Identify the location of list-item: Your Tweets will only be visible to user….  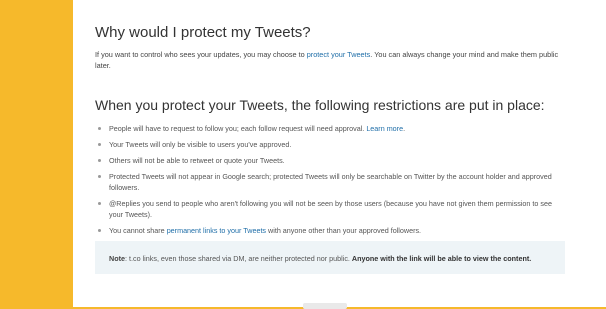
(327, 144).